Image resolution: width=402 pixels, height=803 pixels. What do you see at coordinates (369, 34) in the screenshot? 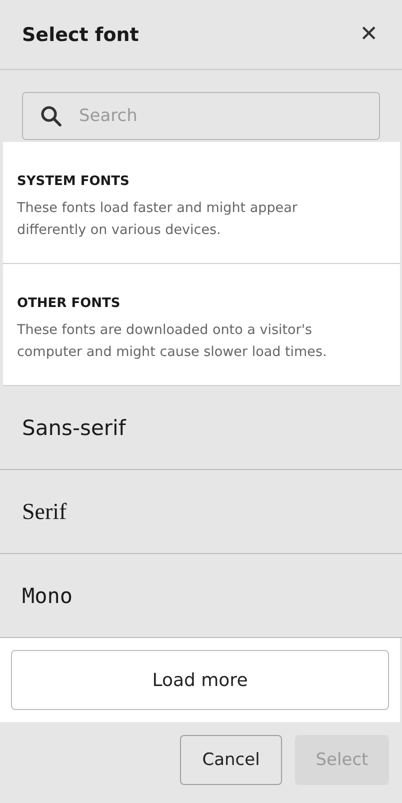
I see `close-button: ✕` at bounding box center [369, 34].